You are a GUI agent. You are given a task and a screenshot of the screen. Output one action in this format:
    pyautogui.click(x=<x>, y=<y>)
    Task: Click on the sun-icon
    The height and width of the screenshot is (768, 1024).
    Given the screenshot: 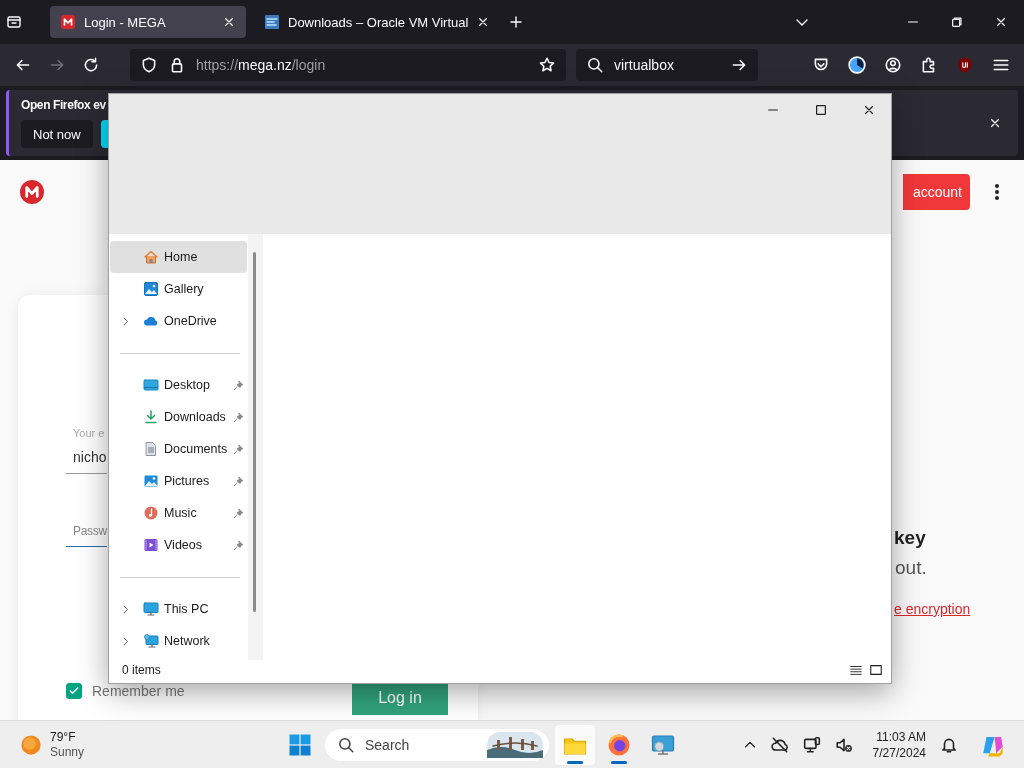 What is the action you would take?
    pyautogui.click(x=31, y=744)
    